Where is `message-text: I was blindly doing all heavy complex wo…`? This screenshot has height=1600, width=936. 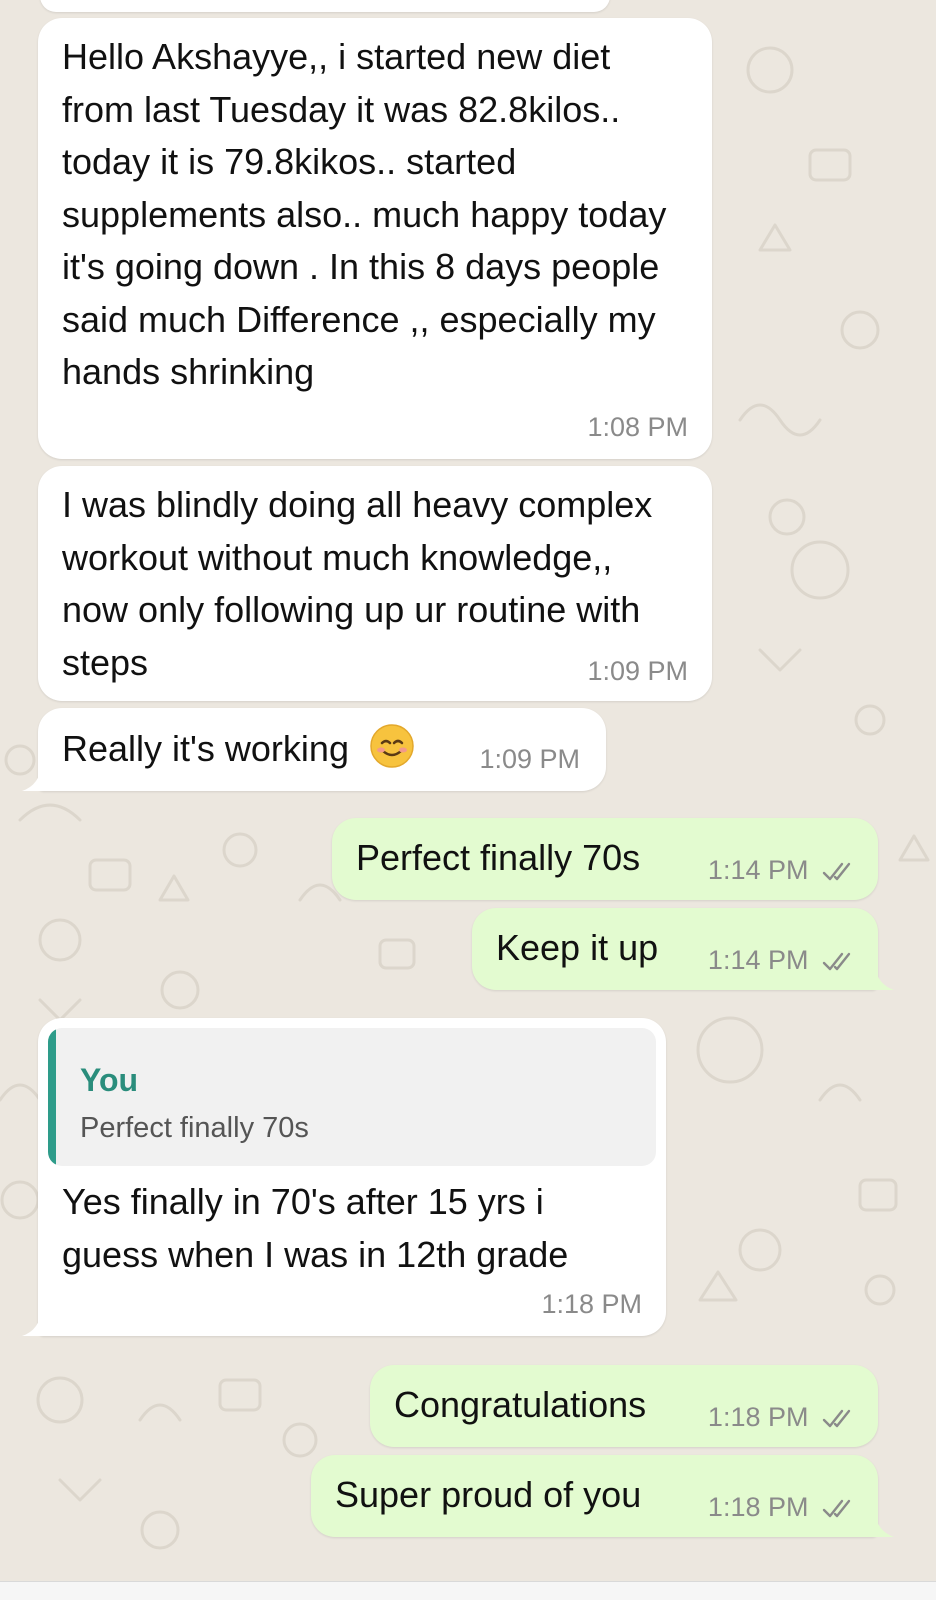 message-text: I was blindly doing all heavy complex wo… is located at coordinates (357, 583).